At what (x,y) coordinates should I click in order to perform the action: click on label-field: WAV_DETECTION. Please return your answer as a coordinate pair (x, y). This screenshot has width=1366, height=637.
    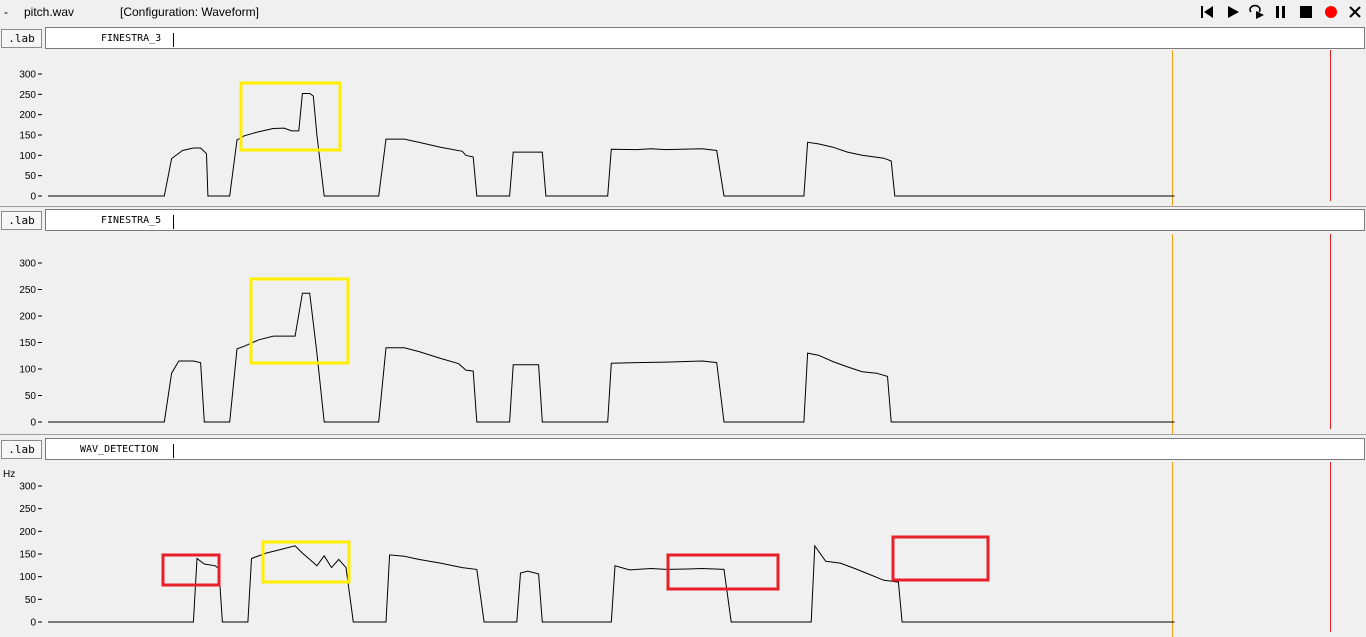
    Looking at the image, I should click on (705, 449).